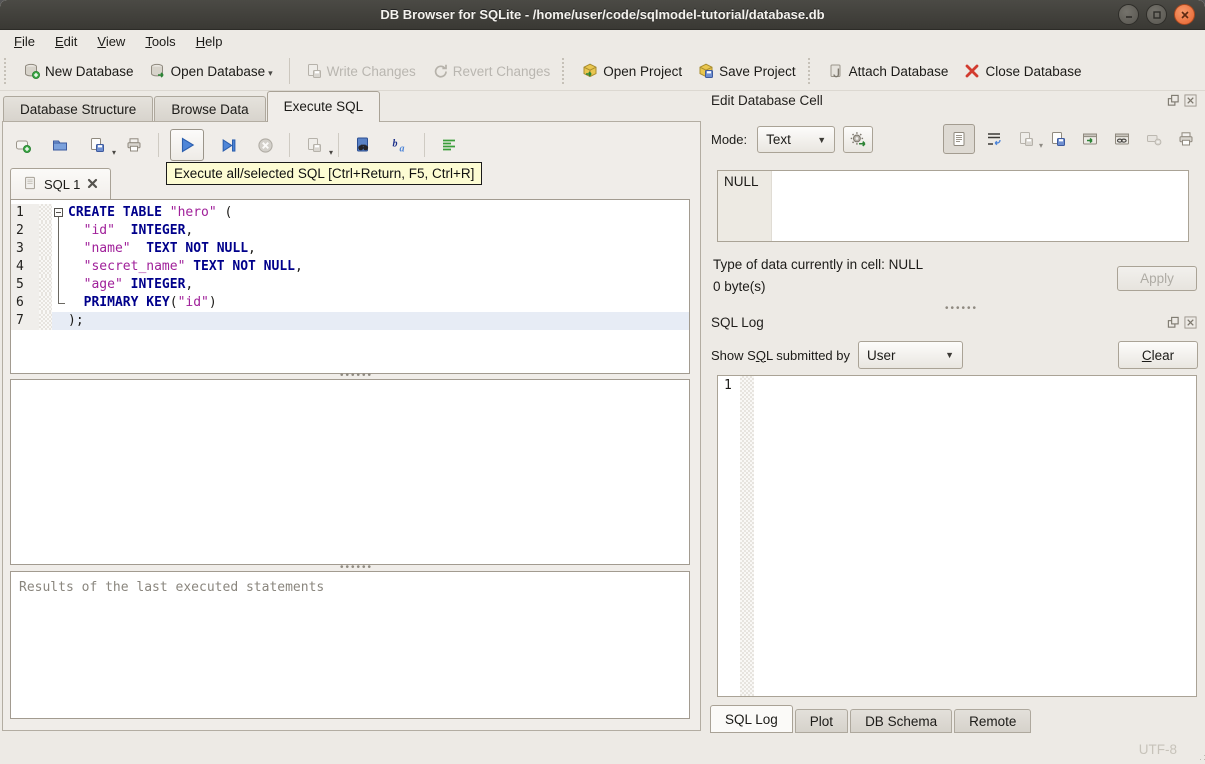 This screenshot has height=764, width=1205. What do you see at coordinates (739, 286) in the screenshot?
I see `cell-size-info: 0 byte(s)` at bounding box center [739, 286].